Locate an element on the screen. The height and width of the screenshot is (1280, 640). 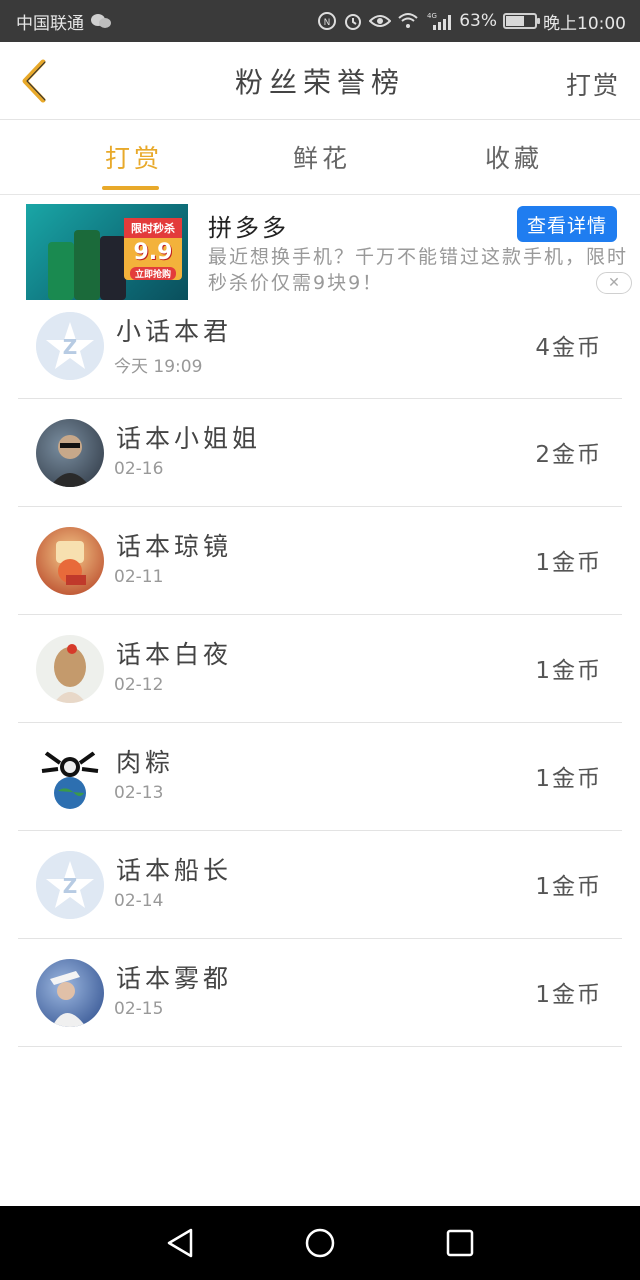
fan-name: 小话本君 is located at coordinates (174, 331).